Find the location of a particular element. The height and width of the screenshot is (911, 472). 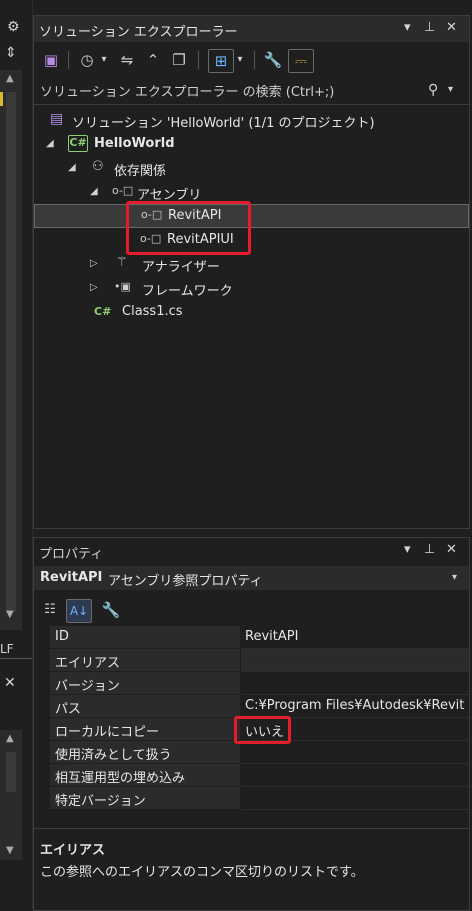

solution-explorer-title: ソリューション エクスプローラー is located at coordinates (138, 32).